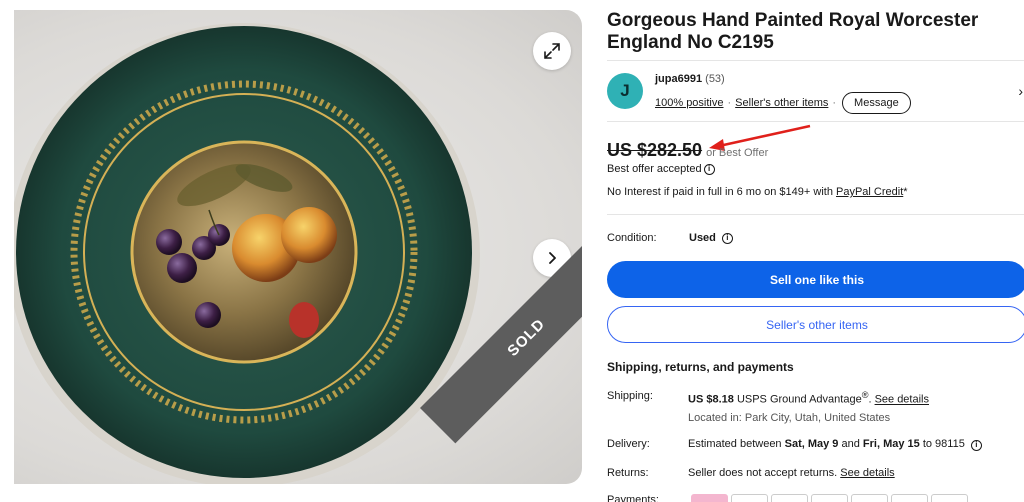 This screenshot has width=1024, height=502. I want to click on returns-text: Seller does not accept returns., so click(764, 473).